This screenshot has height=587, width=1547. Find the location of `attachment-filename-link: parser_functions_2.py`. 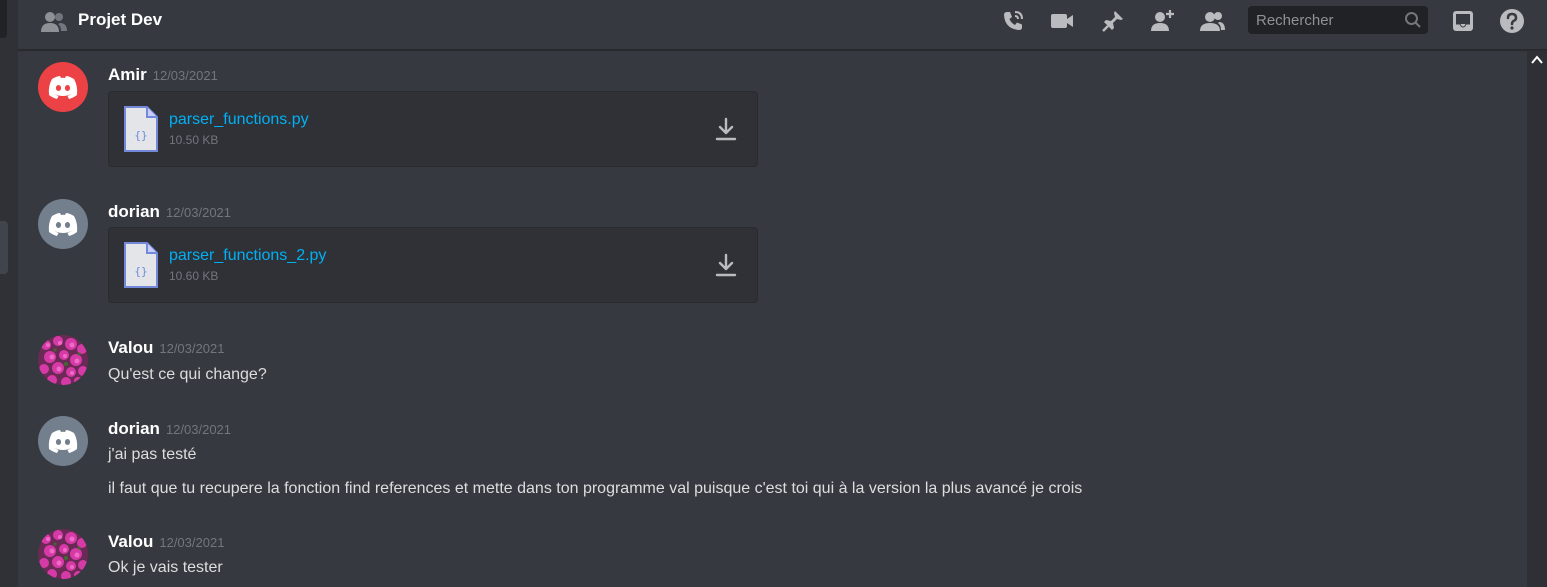

attachment-filename-link: parser_functions_2.py is located at coordinates (247, 256).